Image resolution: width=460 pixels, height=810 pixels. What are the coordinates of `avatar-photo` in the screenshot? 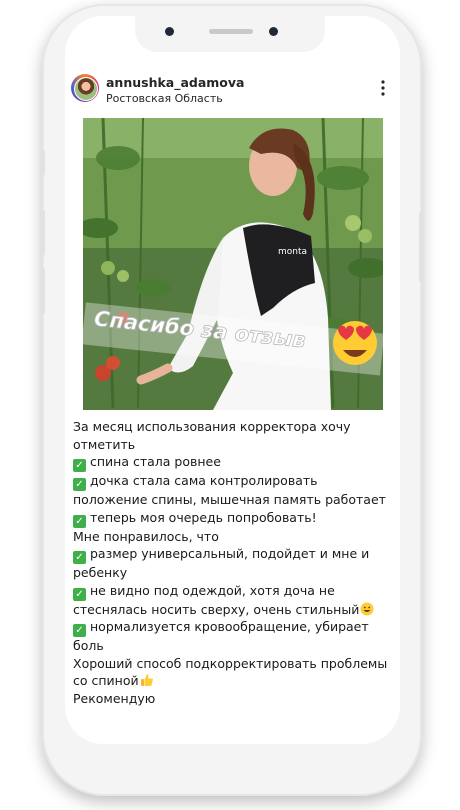 It's located at (86, 89).